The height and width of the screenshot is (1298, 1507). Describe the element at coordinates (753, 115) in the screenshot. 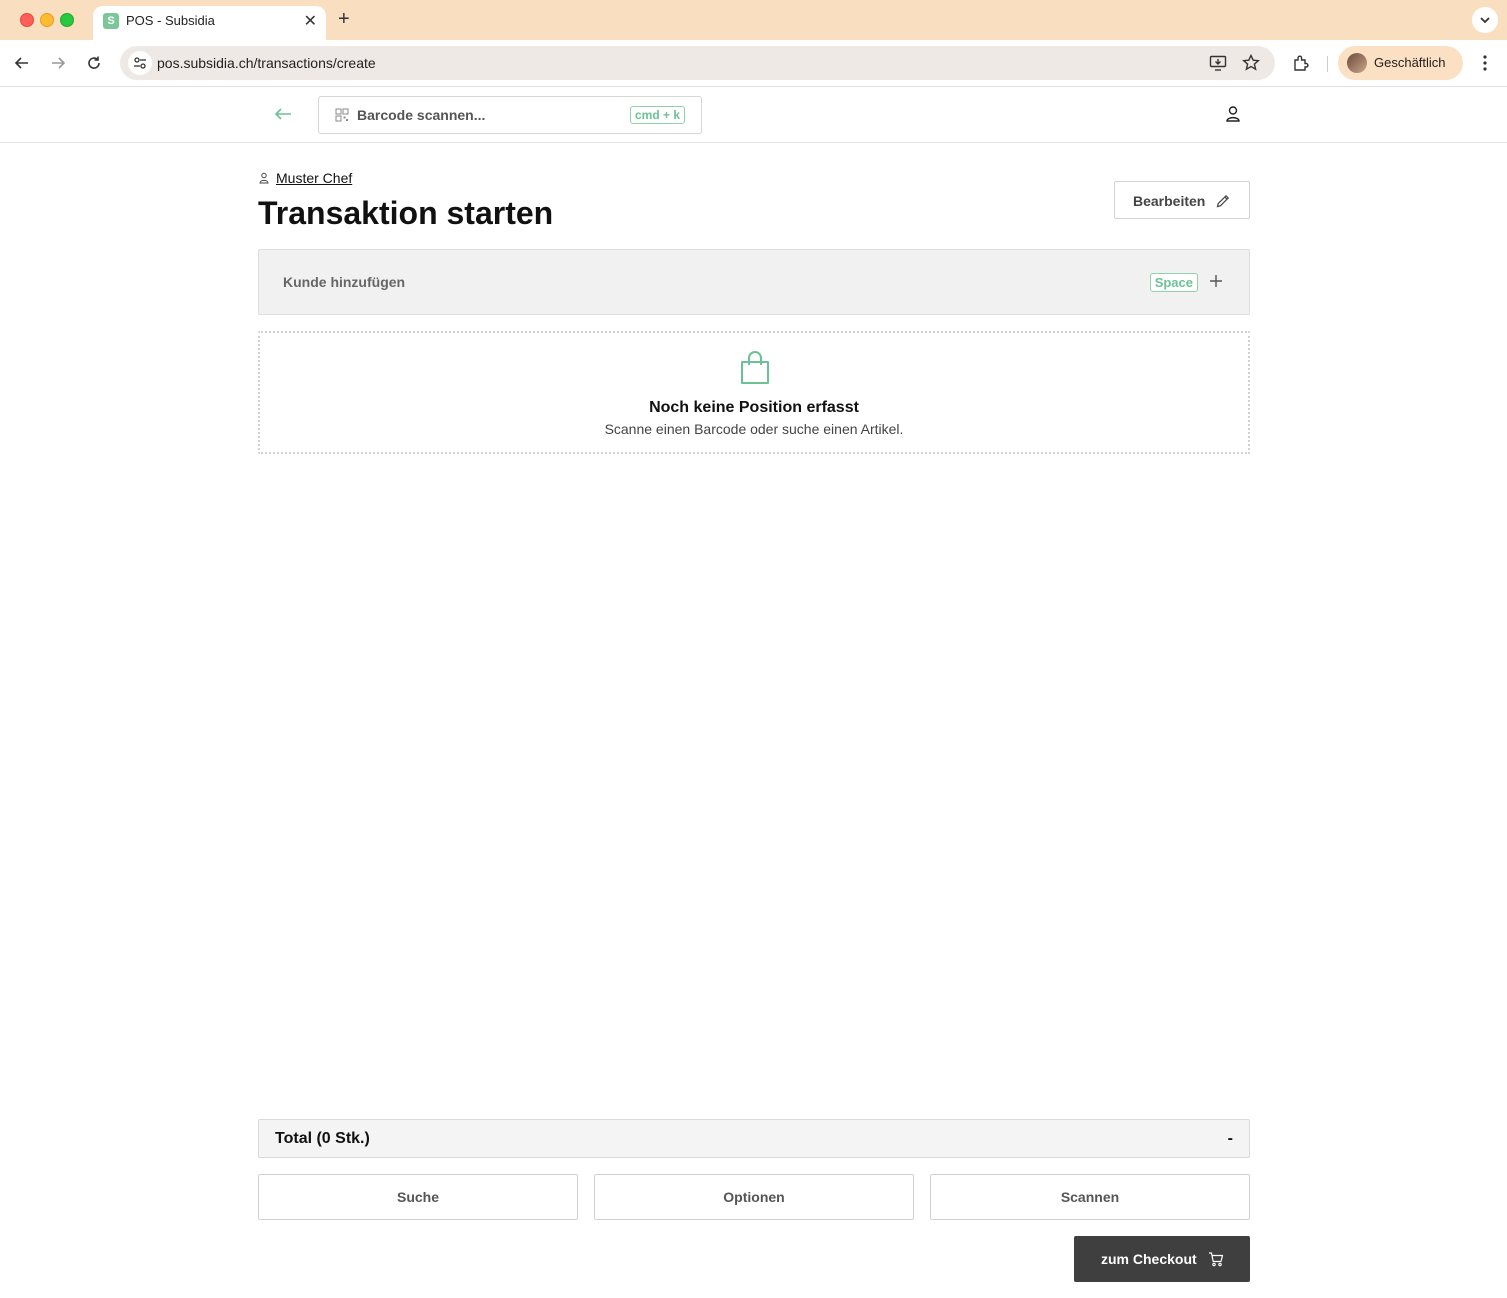

I see `app-header: Barcode scannen... cmd + k` at that location.